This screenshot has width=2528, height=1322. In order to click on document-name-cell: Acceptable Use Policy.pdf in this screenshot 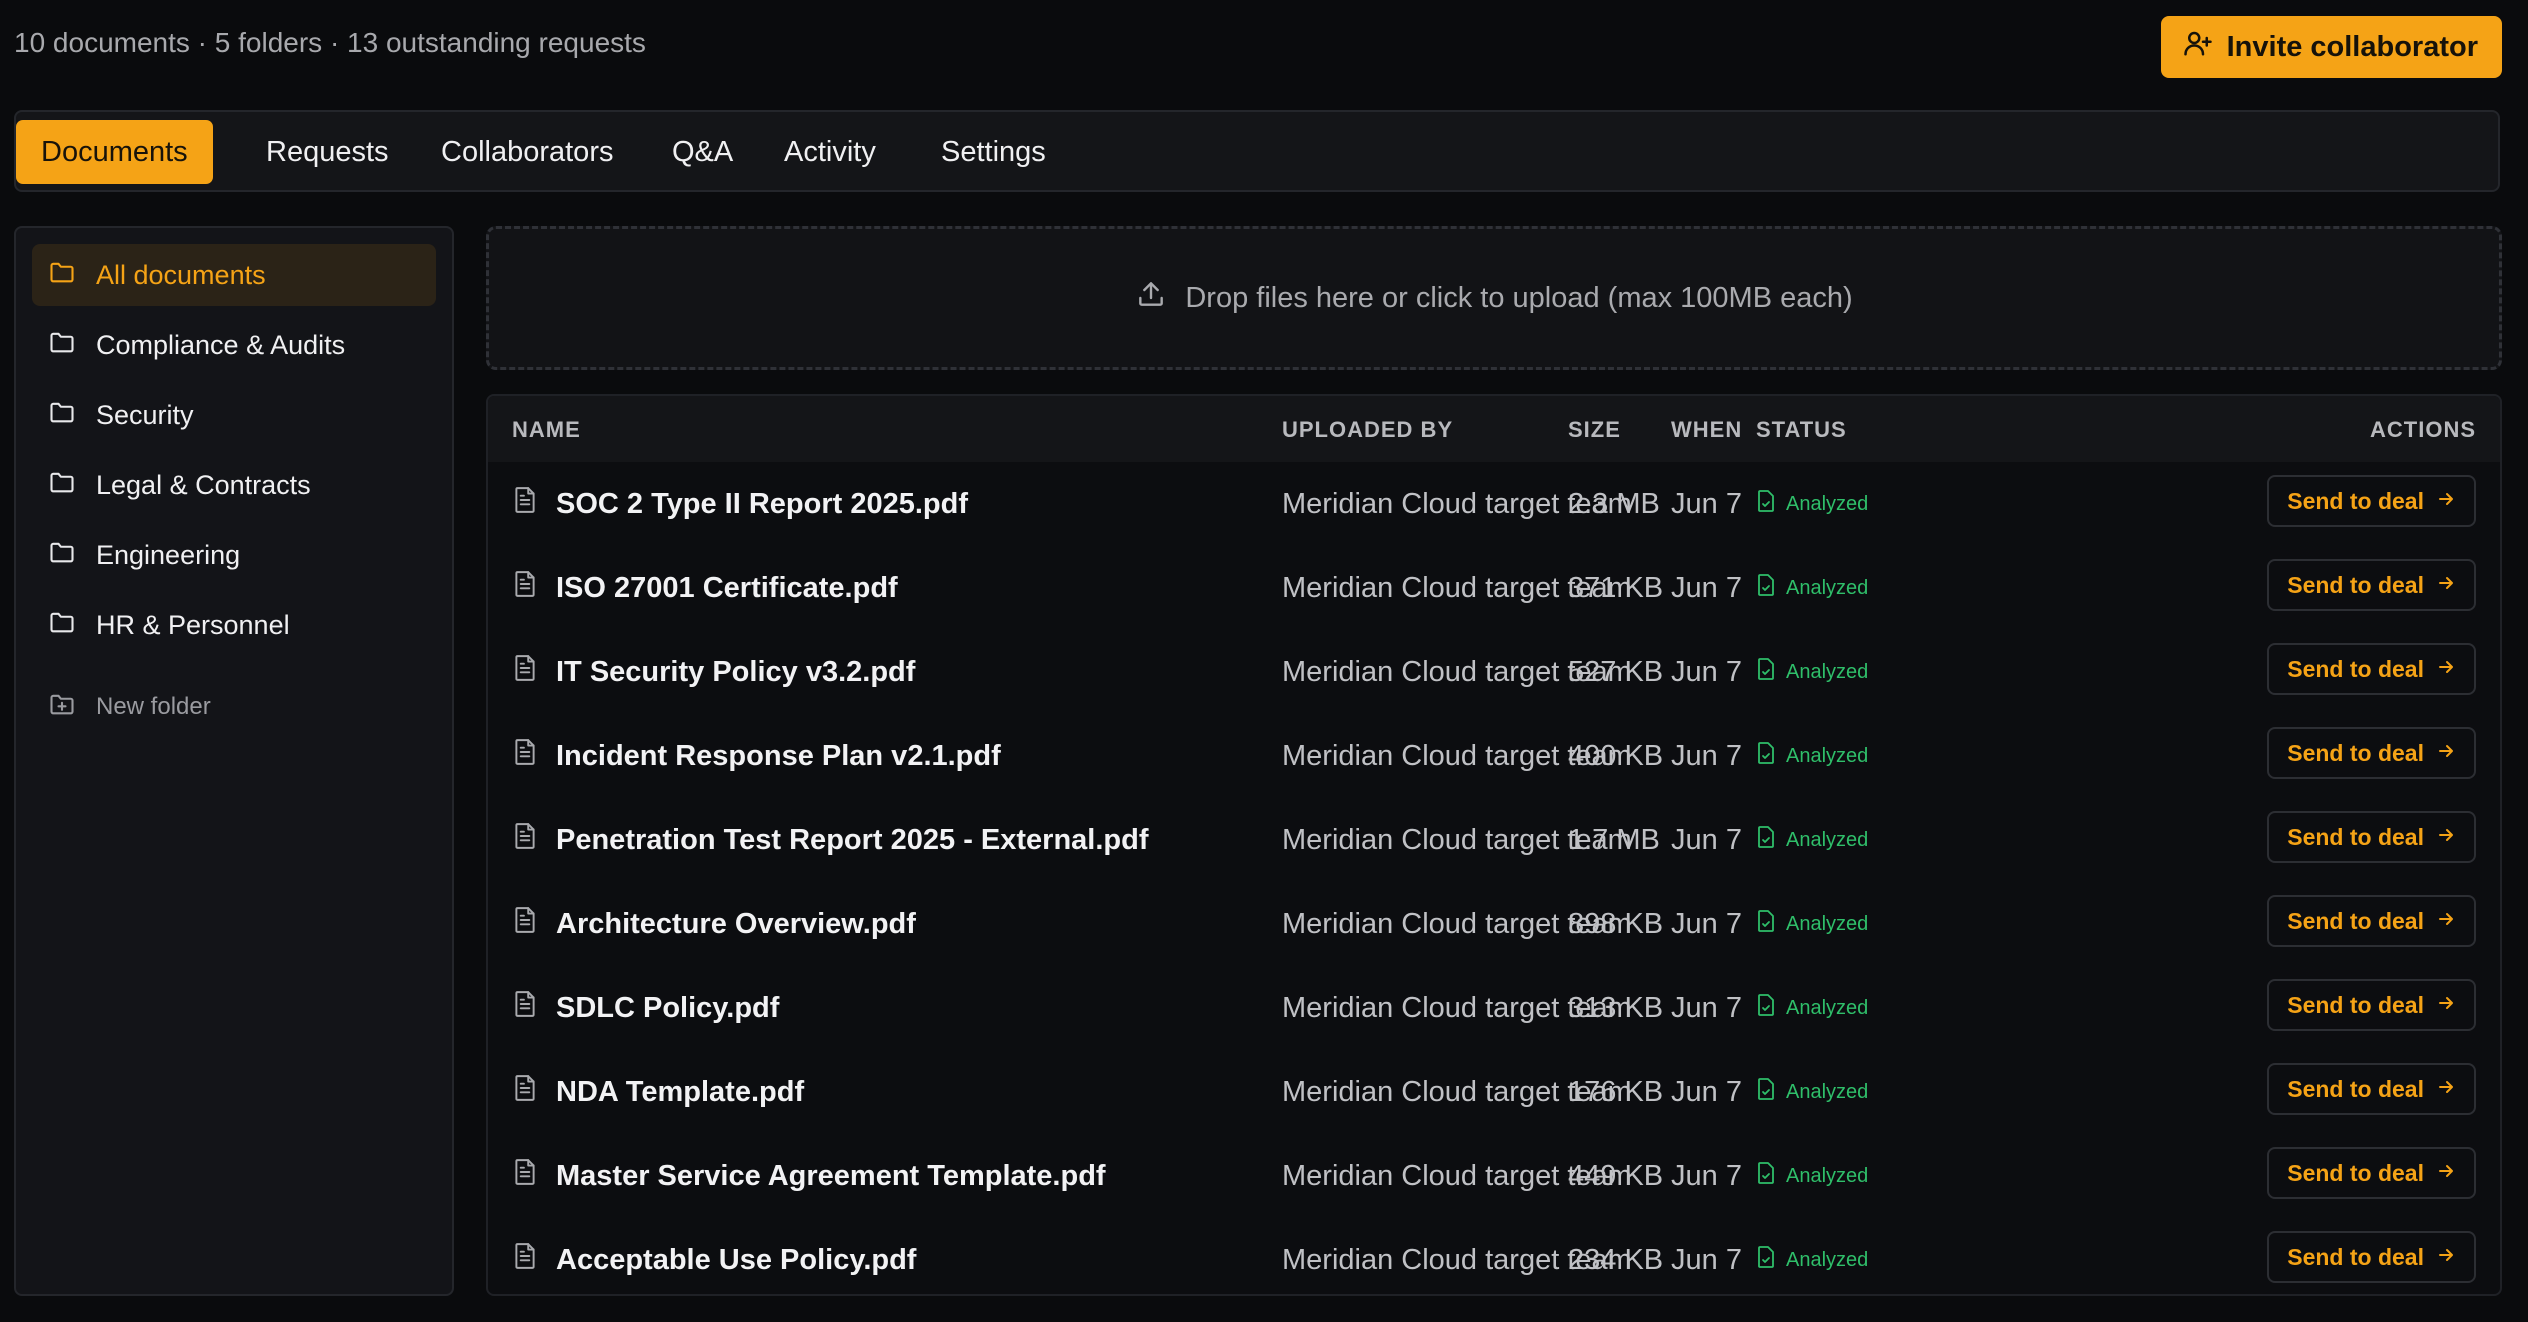, I will do `click(714, 1256)`.